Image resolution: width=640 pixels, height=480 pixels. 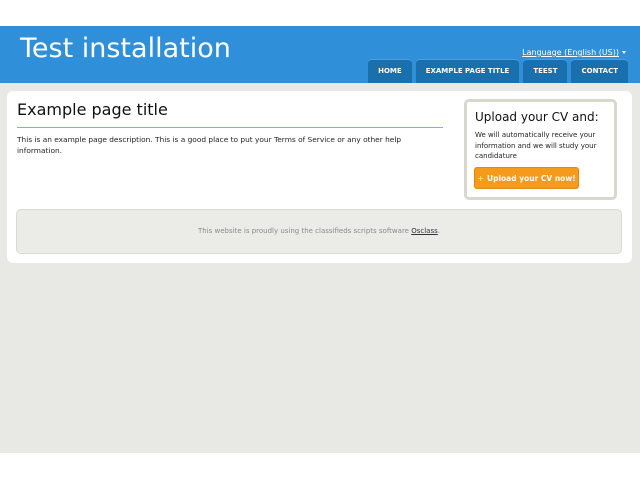 What do you see at coordinates (480, 178) in the screenshot?
I see `plus-icon: +` at bounding box center [480, 178].